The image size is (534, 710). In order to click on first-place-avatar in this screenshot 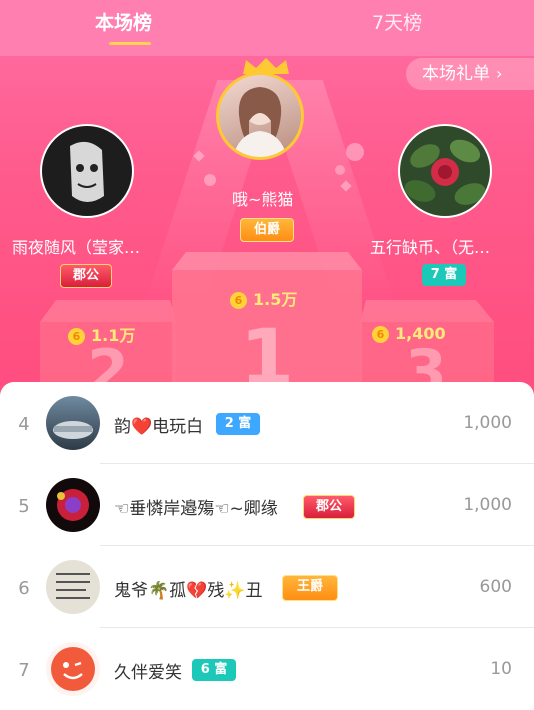, I will do `click(260, 116)`.